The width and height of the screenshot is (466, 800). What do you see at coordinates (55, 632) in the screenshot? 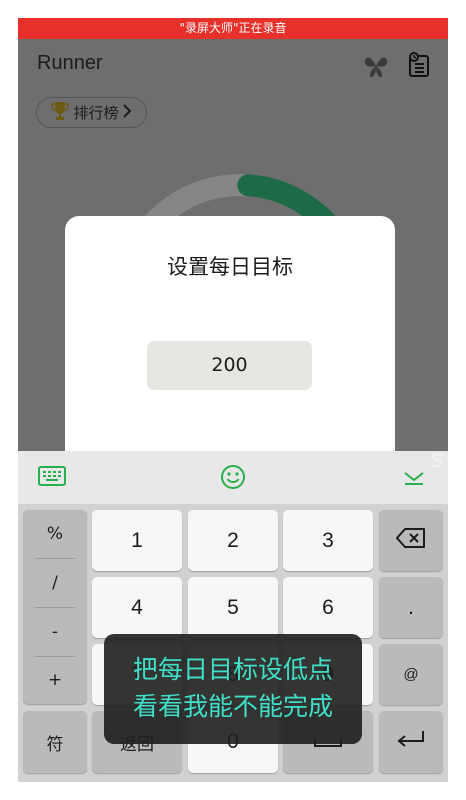
I see `key-minus: -` at bounding box center [55, 632].